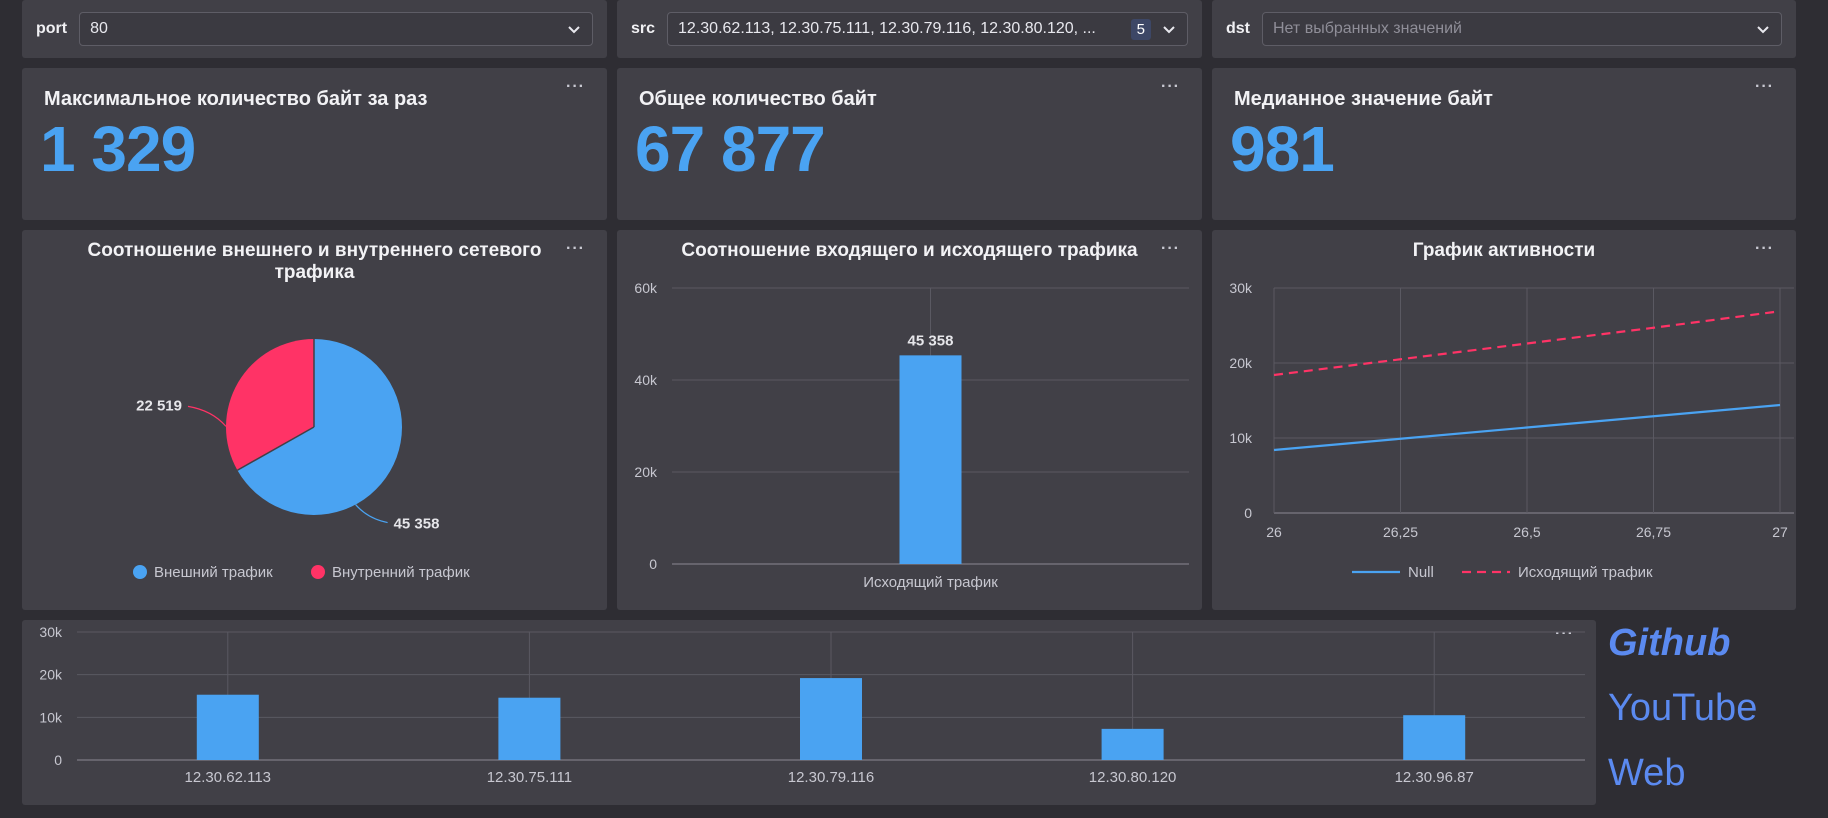 Image resolution: width=1828 pixels, height=818 pixels. Describe the element at coordinates (1140, 29) in the screenshot. I see `selected-count-badge: 5` at that location.